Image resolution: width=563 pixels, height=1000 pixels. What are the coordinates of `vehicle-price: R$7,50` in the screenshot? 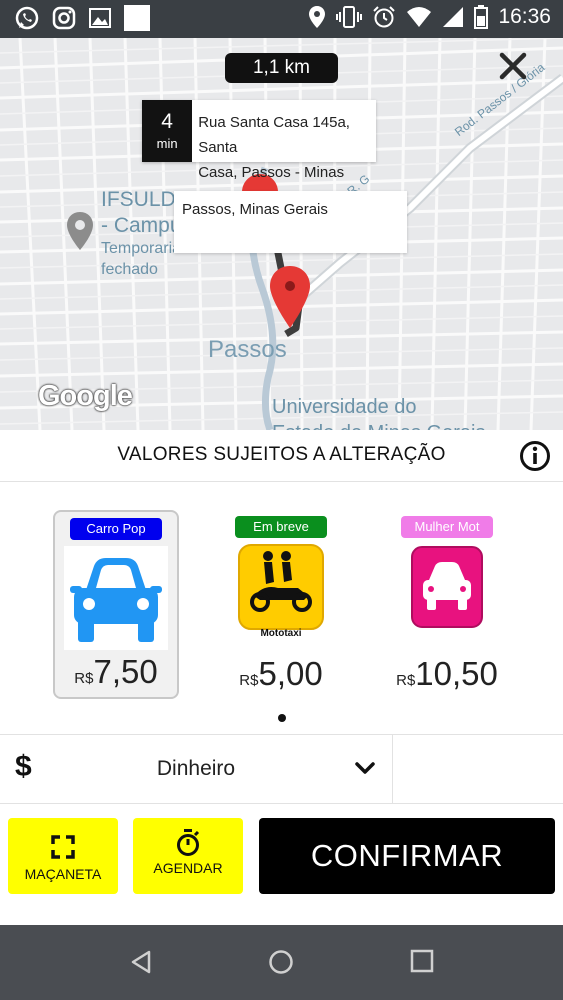 It's located at (116, 672).